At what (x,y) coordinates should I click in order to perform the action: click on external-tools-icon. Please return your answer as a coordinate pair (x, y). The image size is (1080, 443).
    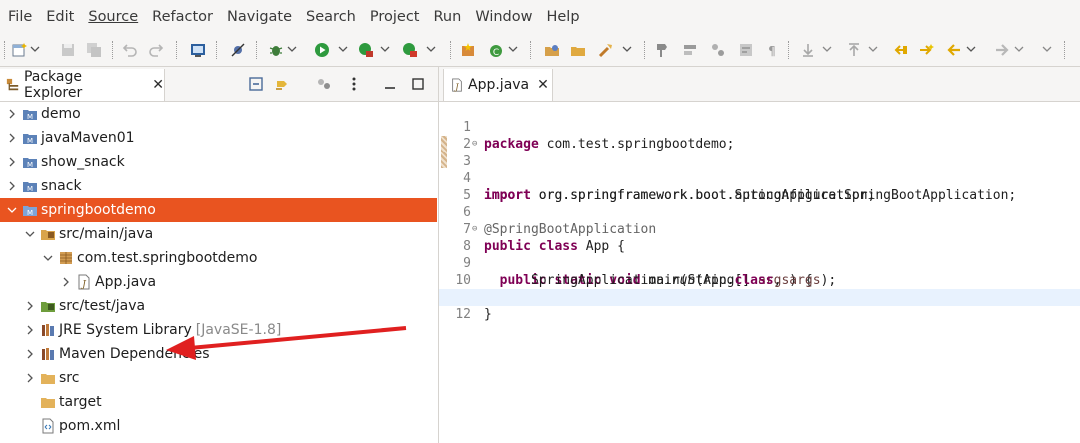
    Looking at the image, I should click on (410, 50).